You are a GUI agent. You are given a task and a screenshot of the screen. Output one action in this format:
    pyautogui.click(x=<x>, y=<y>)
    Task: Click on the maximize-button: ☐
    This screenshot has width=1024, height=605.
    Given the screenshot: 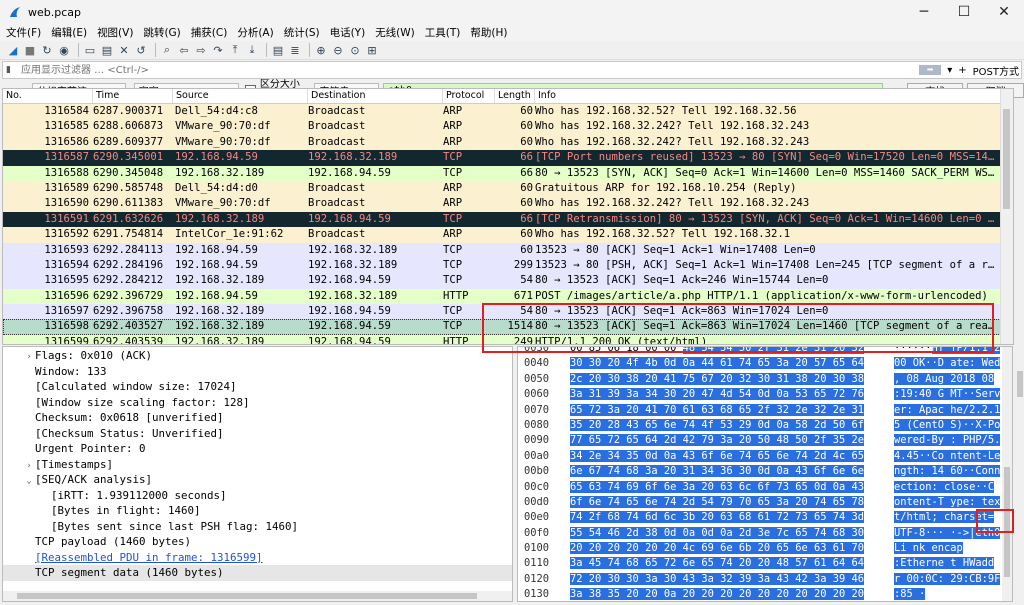 What is the action you would take?
    pyautogui.click(x=964, y=12)
    